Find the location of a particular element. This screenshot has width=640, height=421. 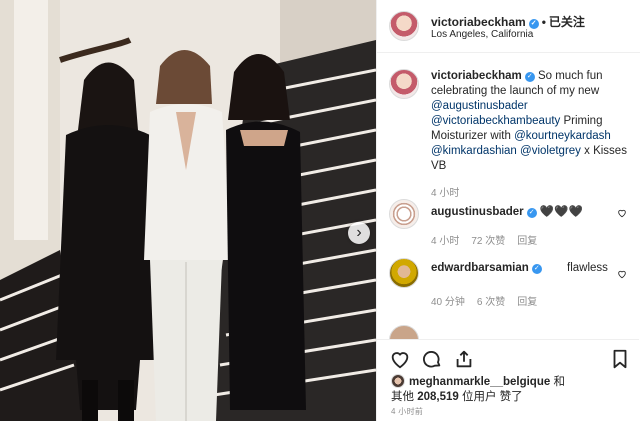

mention-victoriabeckhambeauty: @victoriabeckhambeauty is located at coordinates (495, 121).